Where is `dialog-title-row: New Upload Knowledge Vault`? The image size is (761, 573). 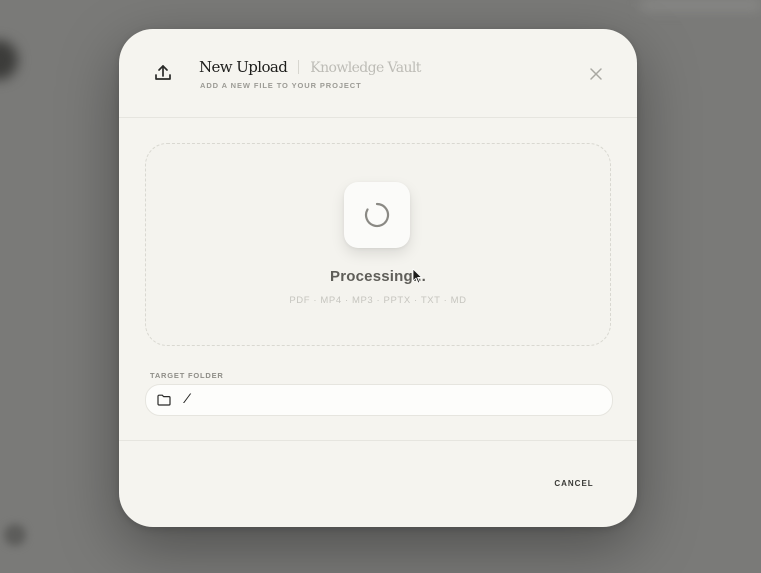 dialog-title-row: New Upload Knowledge Vault is located at coordinates (310, 67).